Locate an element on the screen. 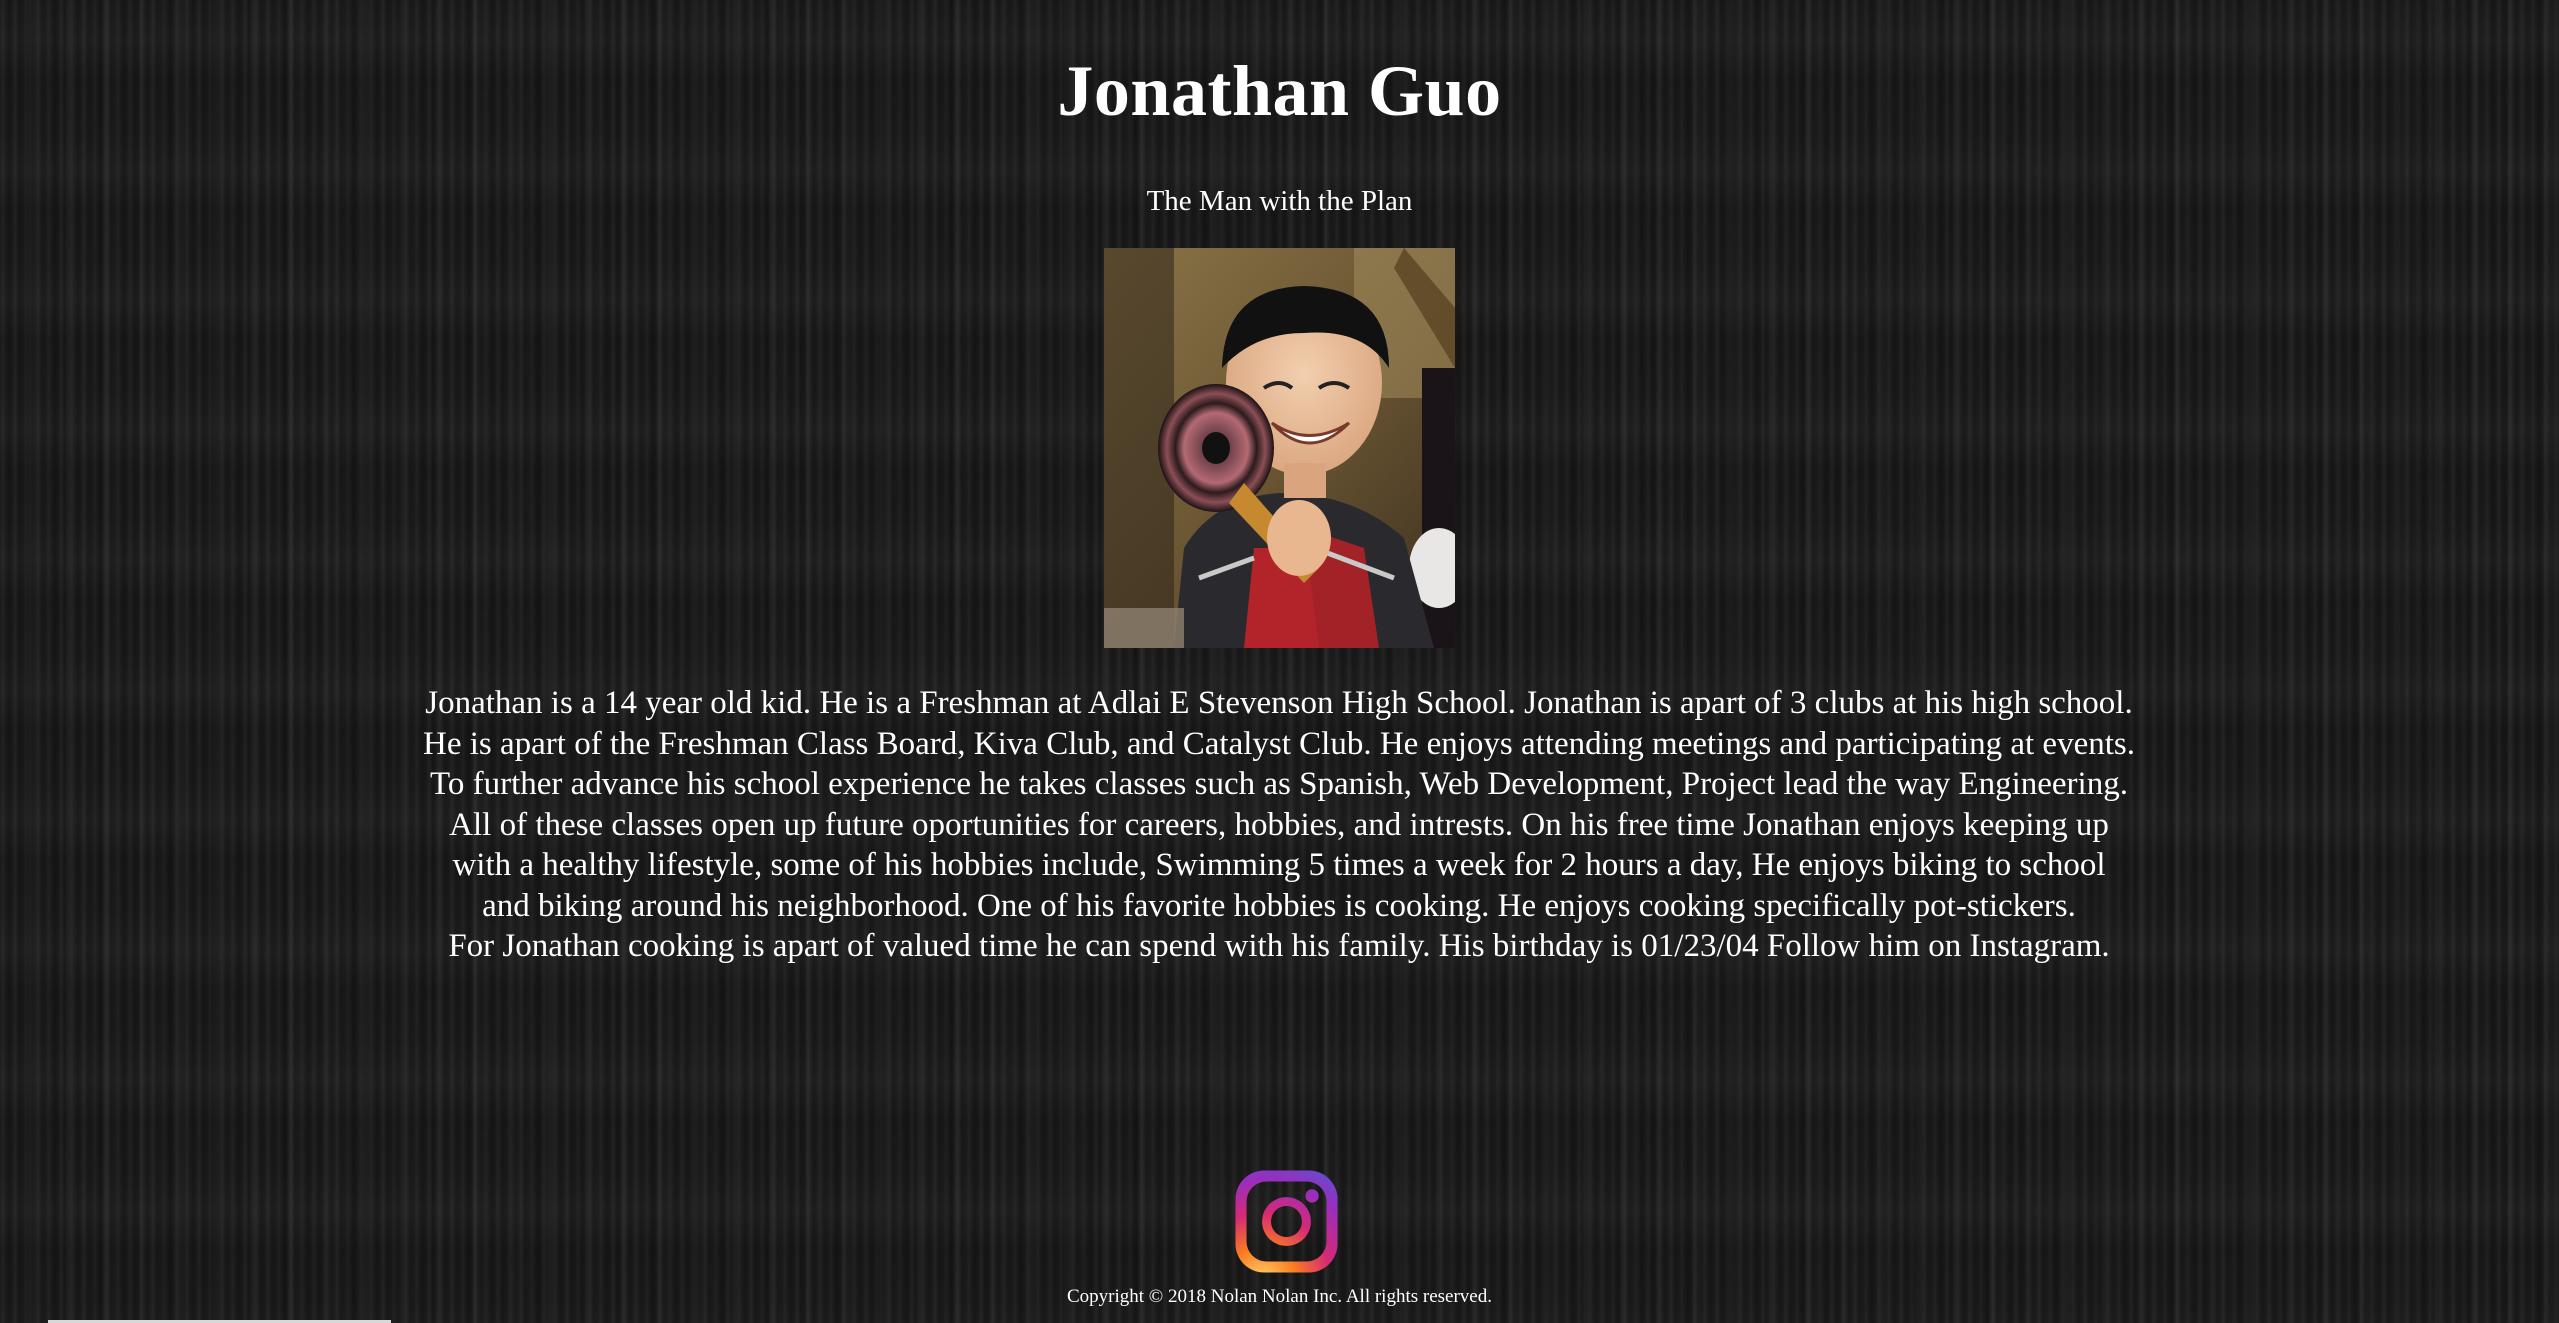 Image resolution: width=2559 pixels, height=1323 pixels. page-title: Jonathan Guo is located at coordinates (1279, 91).